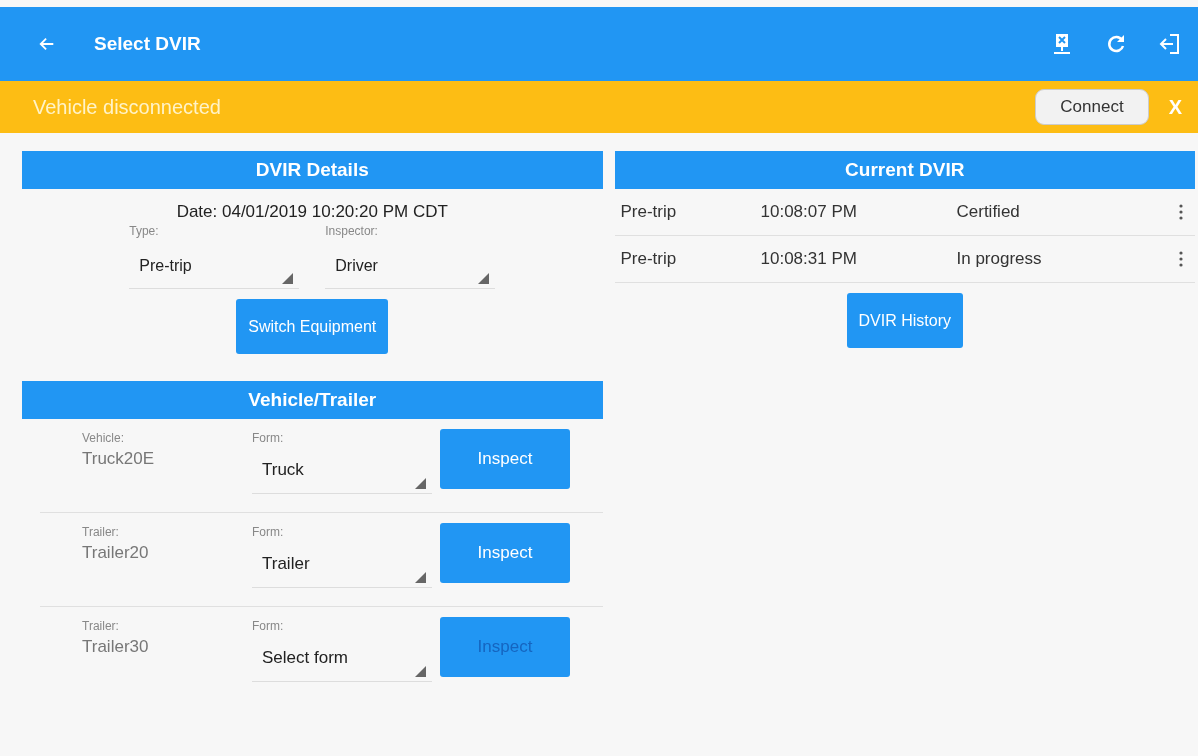  I want to click on form-dropdown: Trailer, so click(342, 564).